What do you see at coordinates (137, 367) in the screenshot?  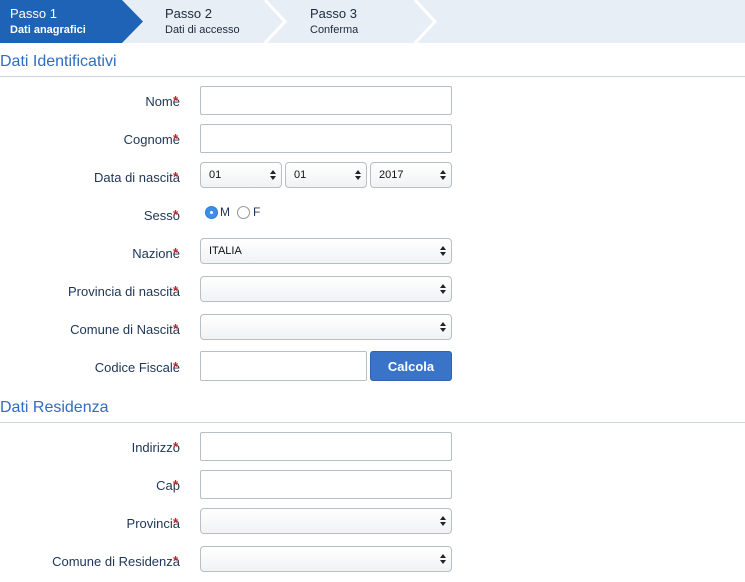 I see `codice-fiscale-label: Codice Fiscale` at bounding box center [137, 367].